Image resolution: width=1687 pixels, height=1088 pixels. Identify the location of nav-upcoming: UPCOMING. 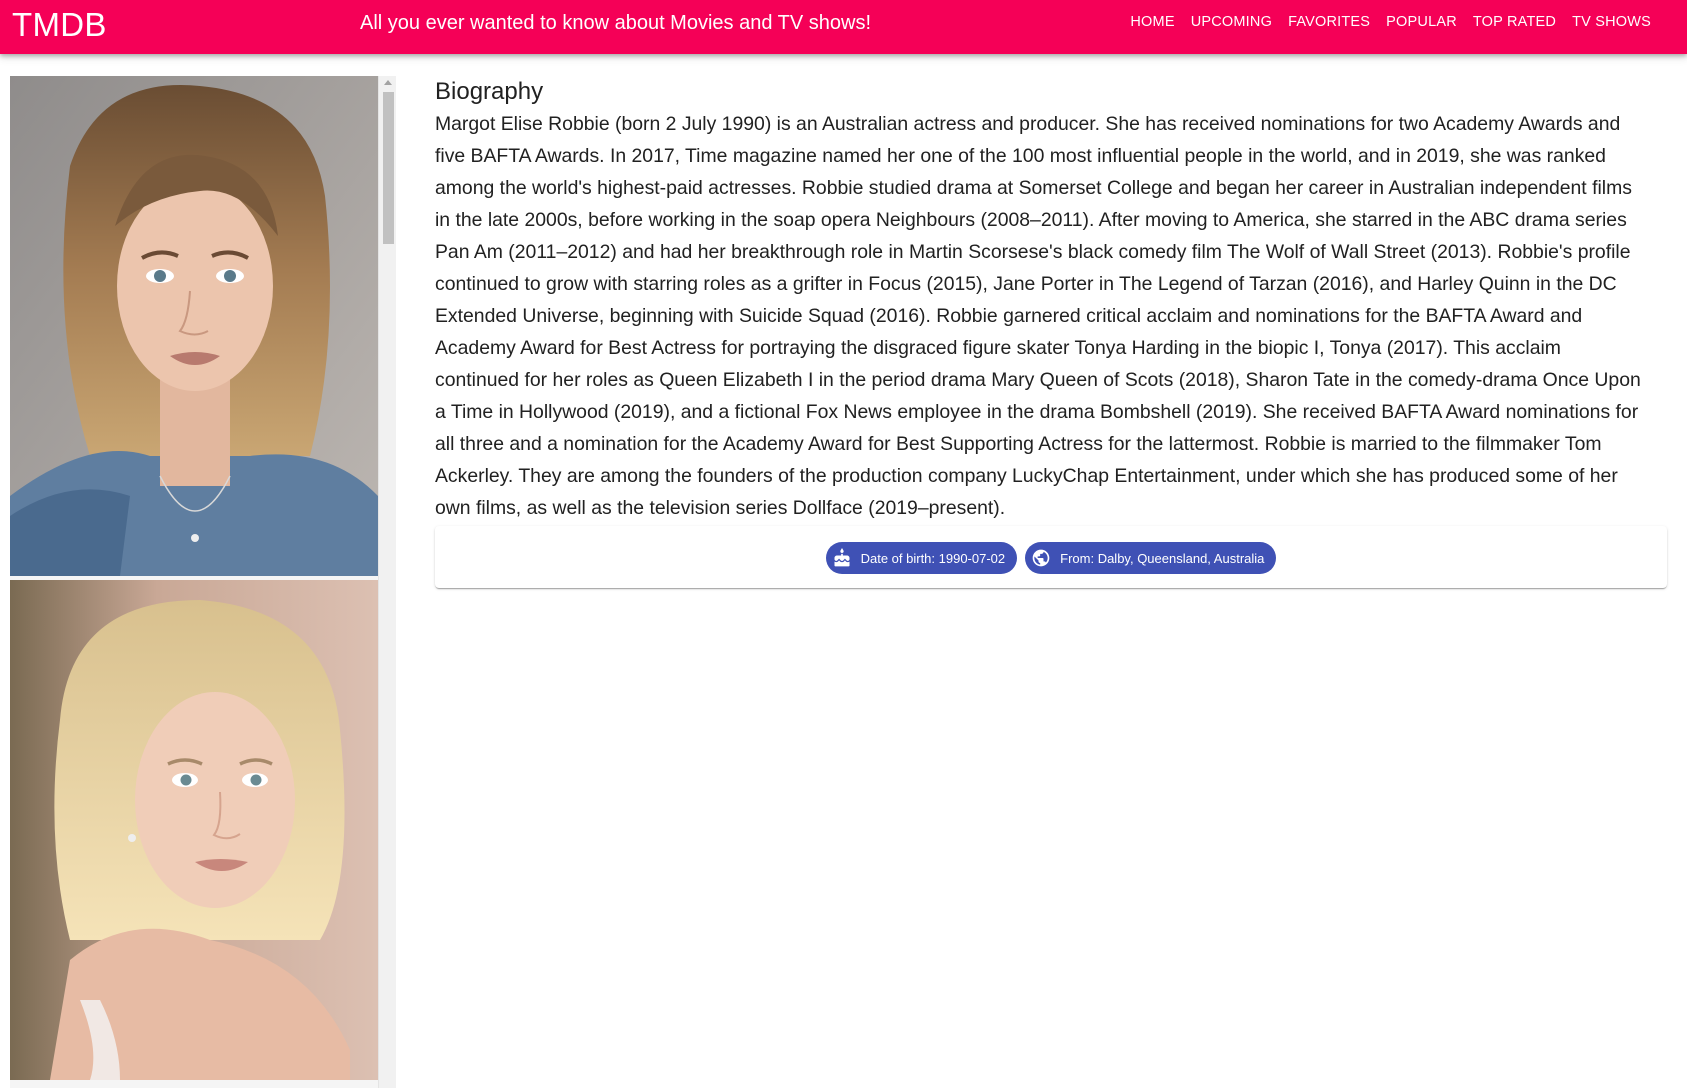
(1231, 22).